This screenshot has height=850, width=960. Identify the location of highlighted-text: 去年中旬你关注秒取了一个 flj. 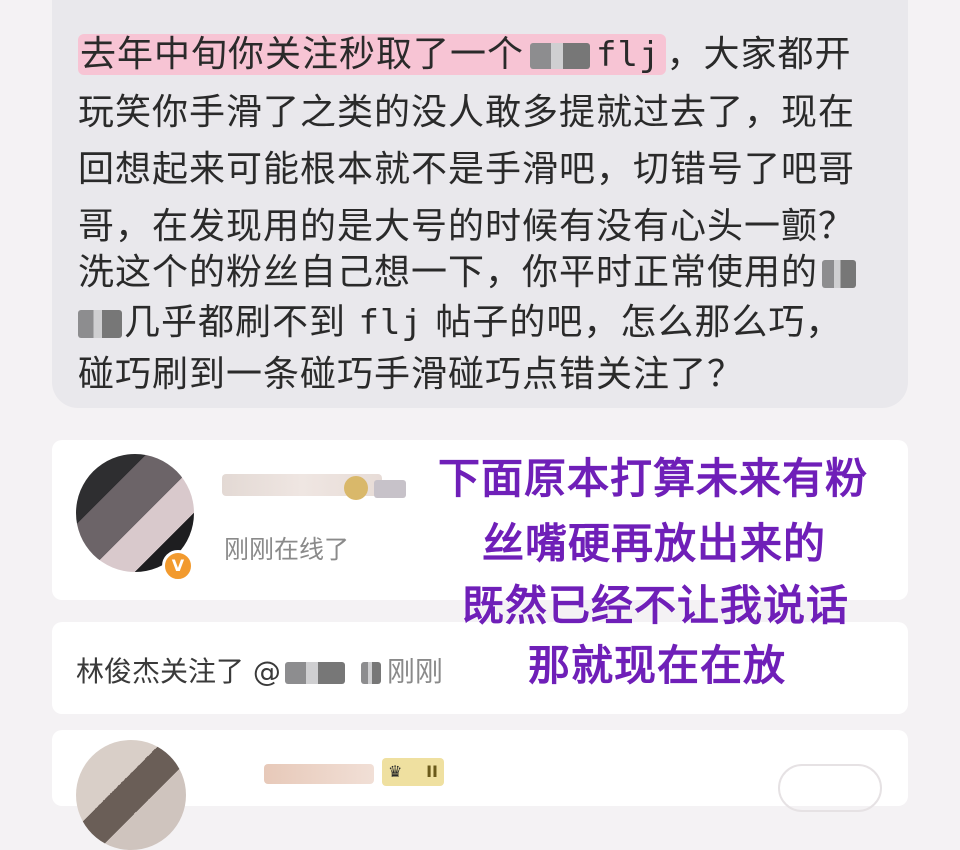
(372, 54).